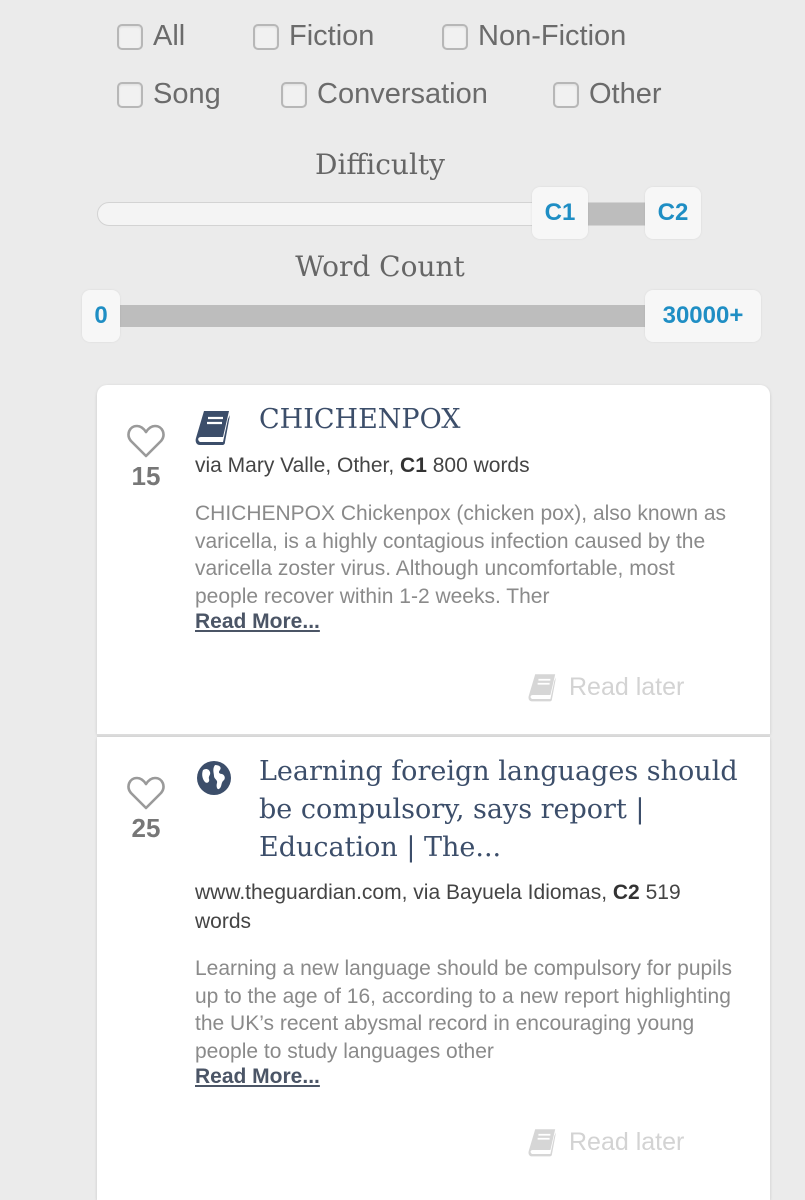 This screenshot has height=1200, width=805. Describe the element at coordinates (552, 36) in the screenshot. I see `filter-label: Non-Fiction` at that location.